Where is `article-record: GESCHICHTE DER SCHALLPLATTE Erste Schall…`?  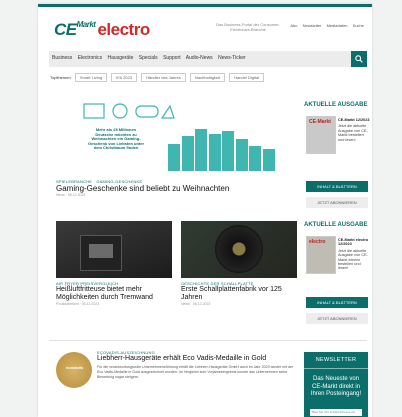
article-record: GESCHICHTE DER SCHALLPLATTE Erste Schall… is located at coordinates (240, 293).